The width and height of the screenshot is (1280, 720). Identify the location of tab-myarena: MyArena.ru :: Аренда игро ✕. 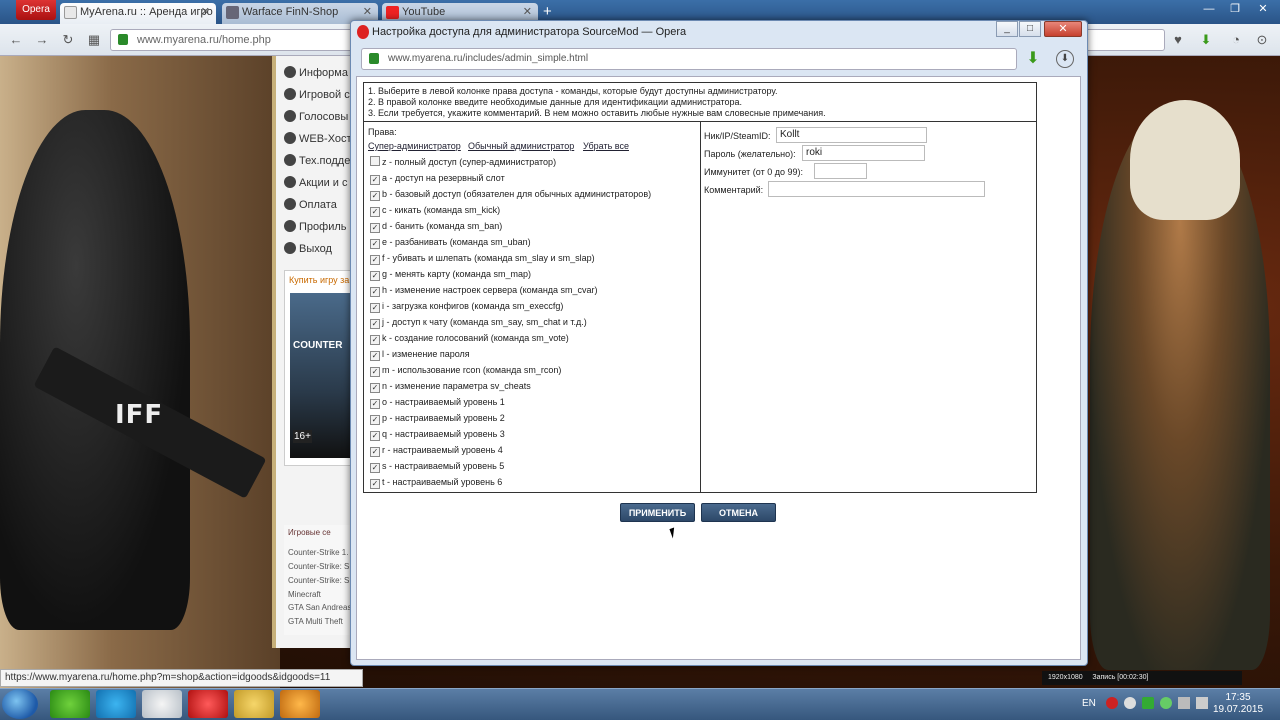
(138, 13).